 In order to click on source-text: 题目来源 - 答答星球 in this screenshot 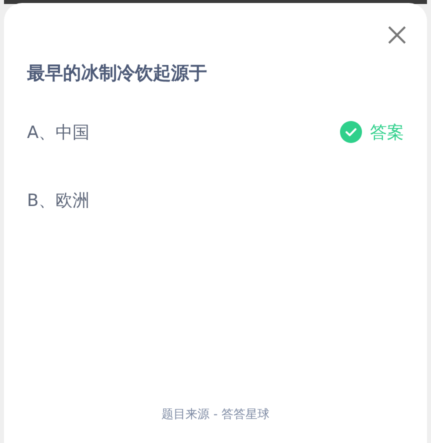, I will do `click(216, 414)`.